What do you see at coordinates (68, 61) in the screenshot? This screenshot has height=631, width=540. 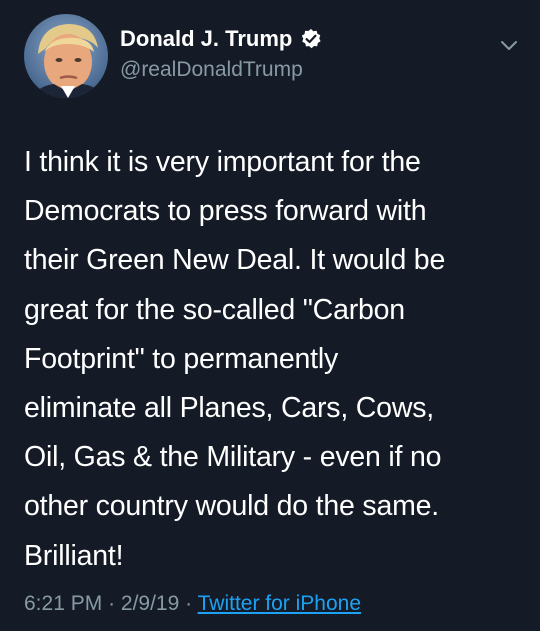 I see `avatar-portrait-icon` at bounding box center [68, 61].